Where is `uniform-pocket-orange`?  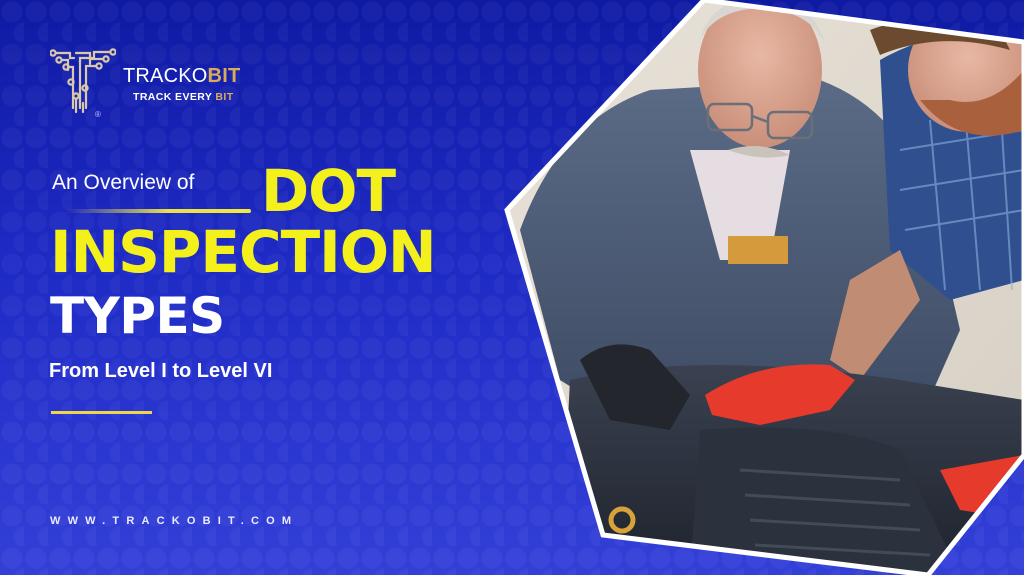
uniform-pocket-orange is located at coordinates (758, 250).